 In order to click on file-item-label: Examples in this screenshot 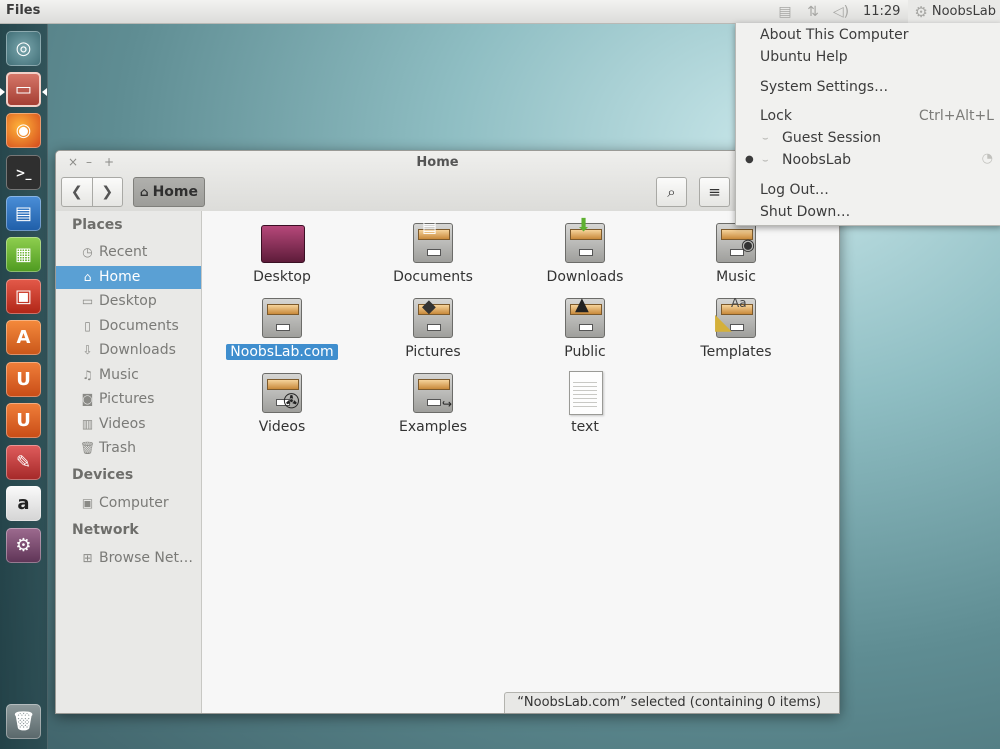, I will do `click(433, 427)`.